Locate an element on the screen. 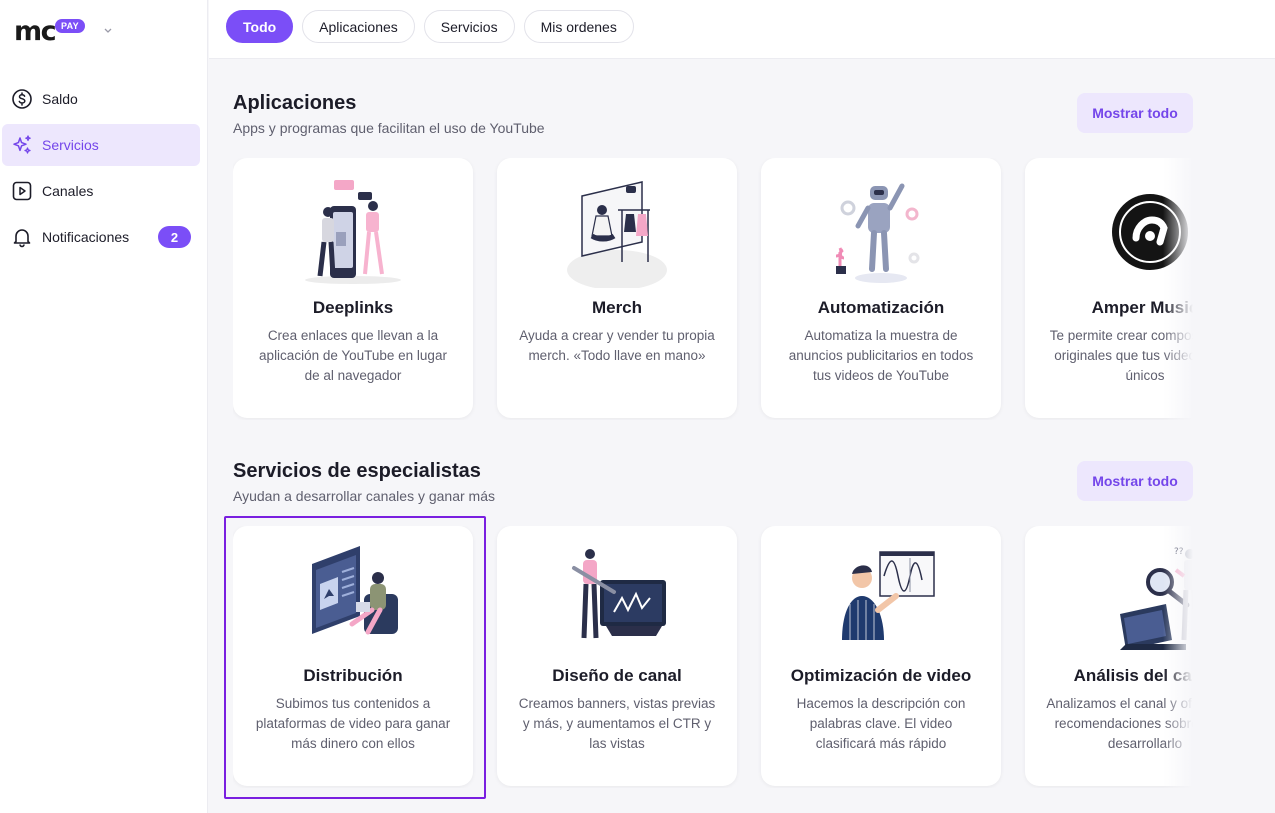 This screenshot has height=813, width=1275. dollar-circle-icon is located at coordinates (22, 99).